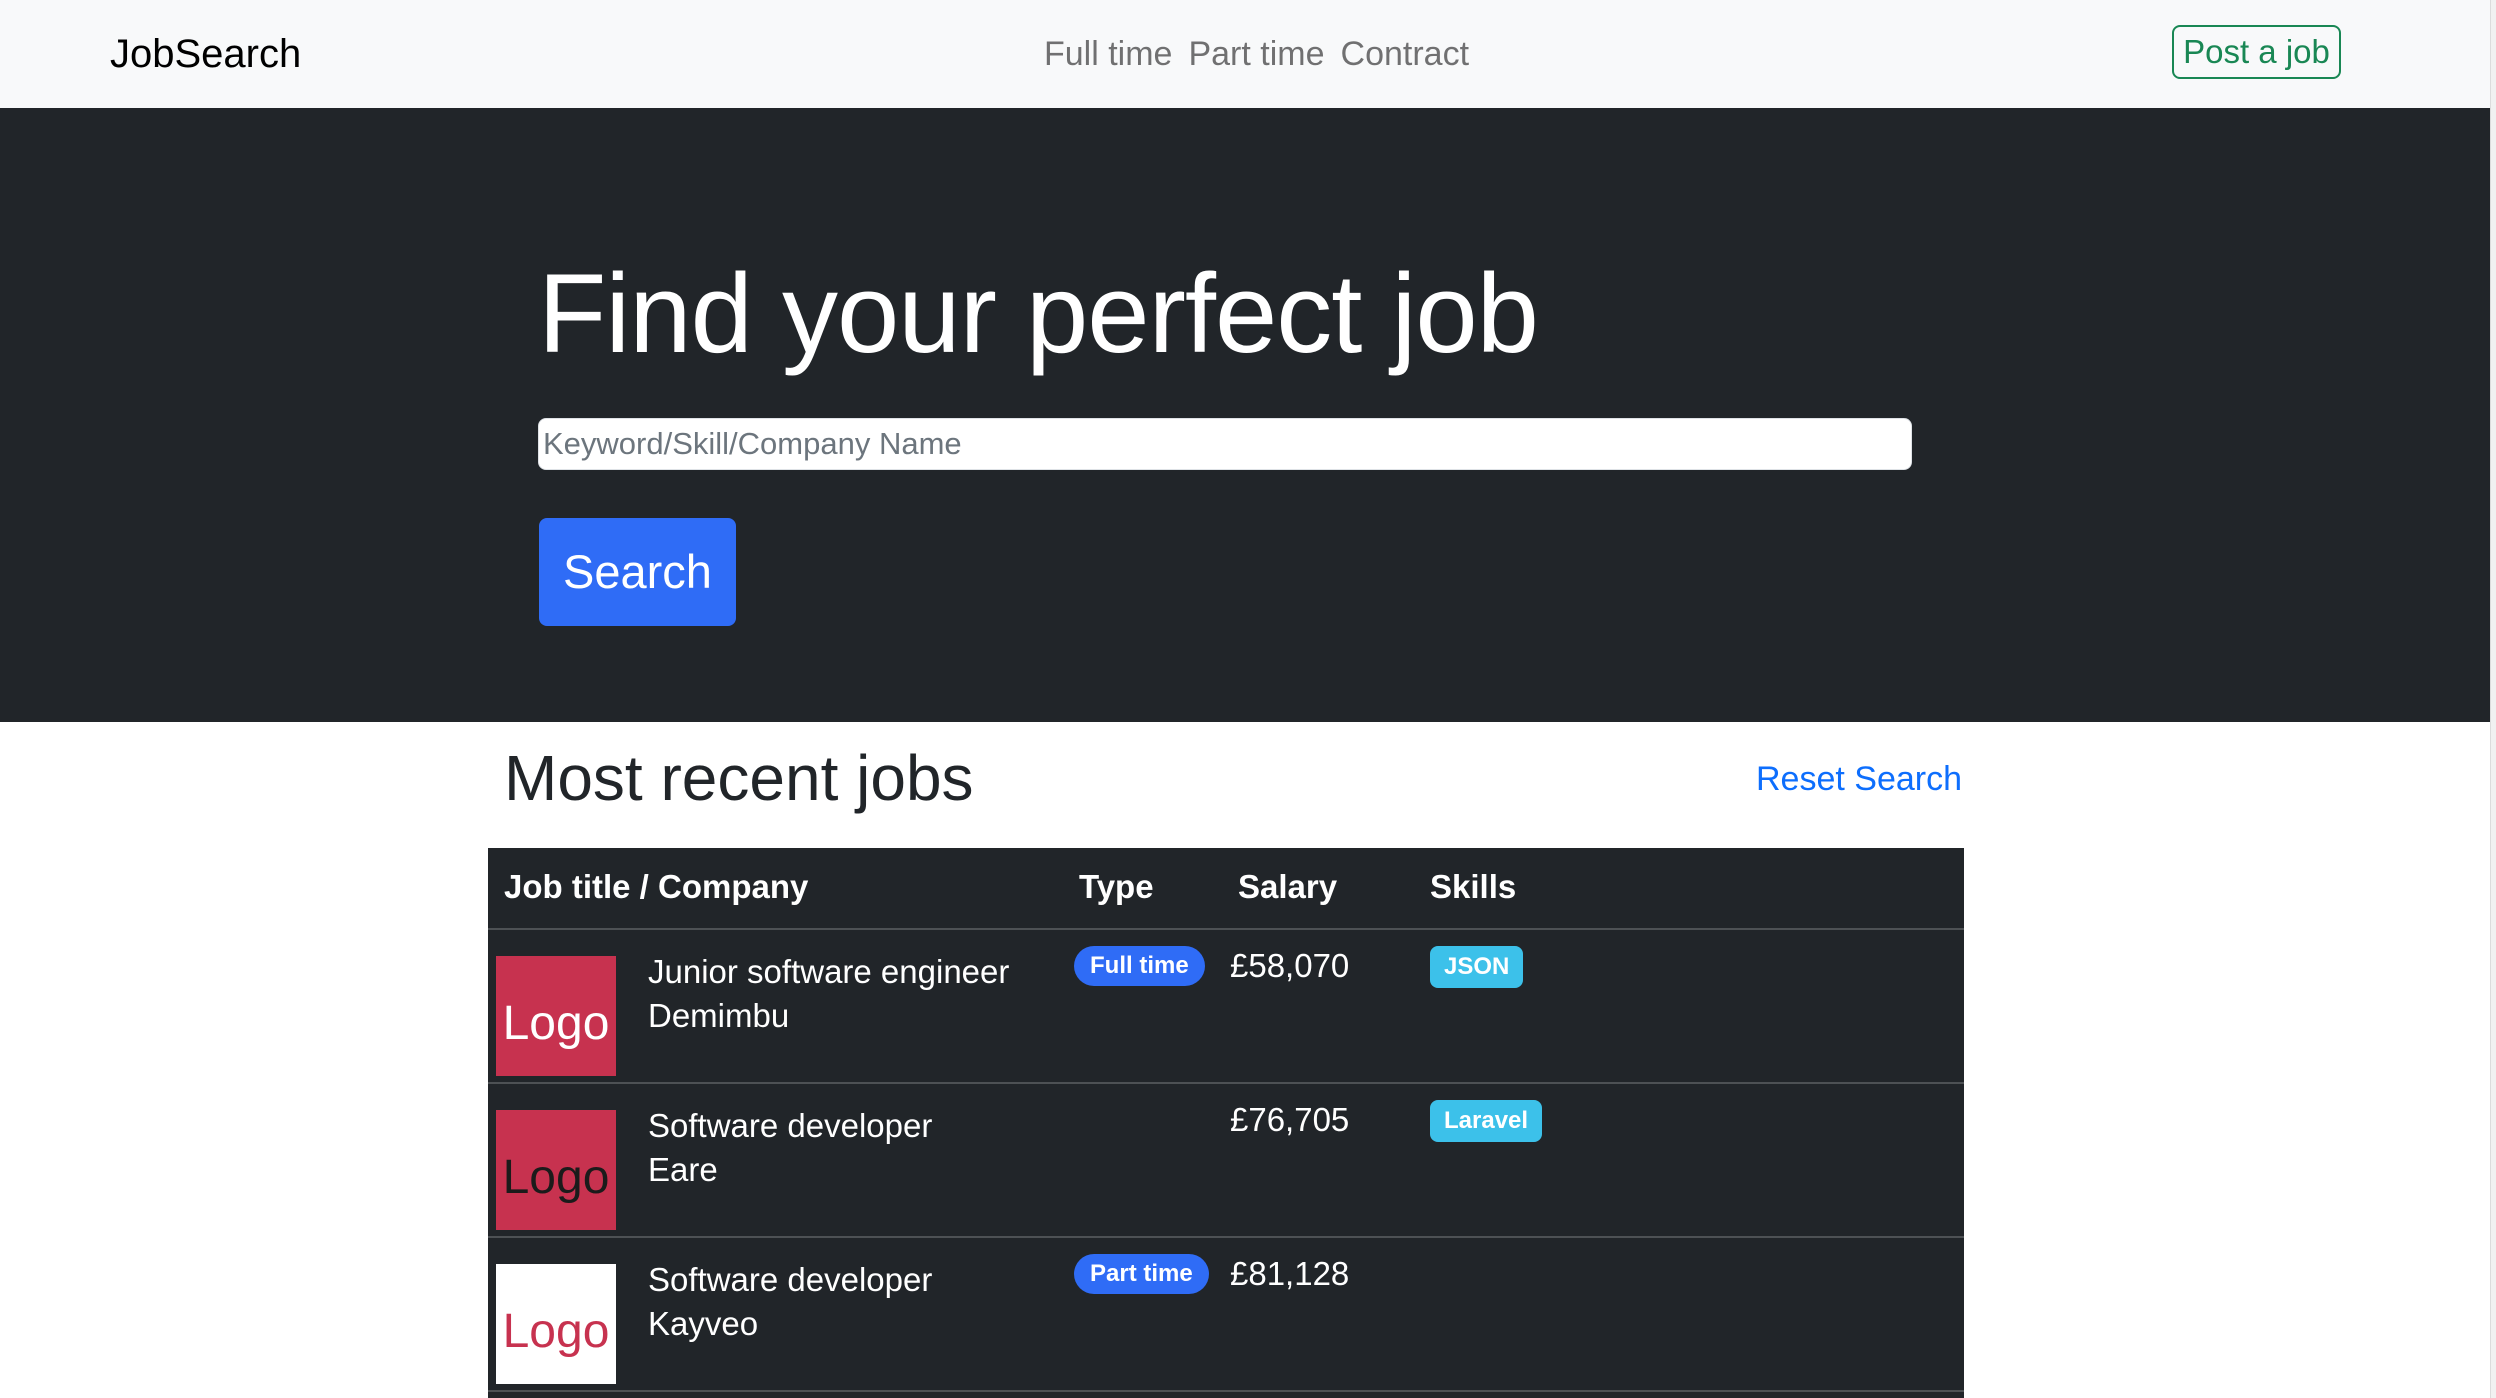  I want to click on post-job-button: Post a job, so click(2256, 52).